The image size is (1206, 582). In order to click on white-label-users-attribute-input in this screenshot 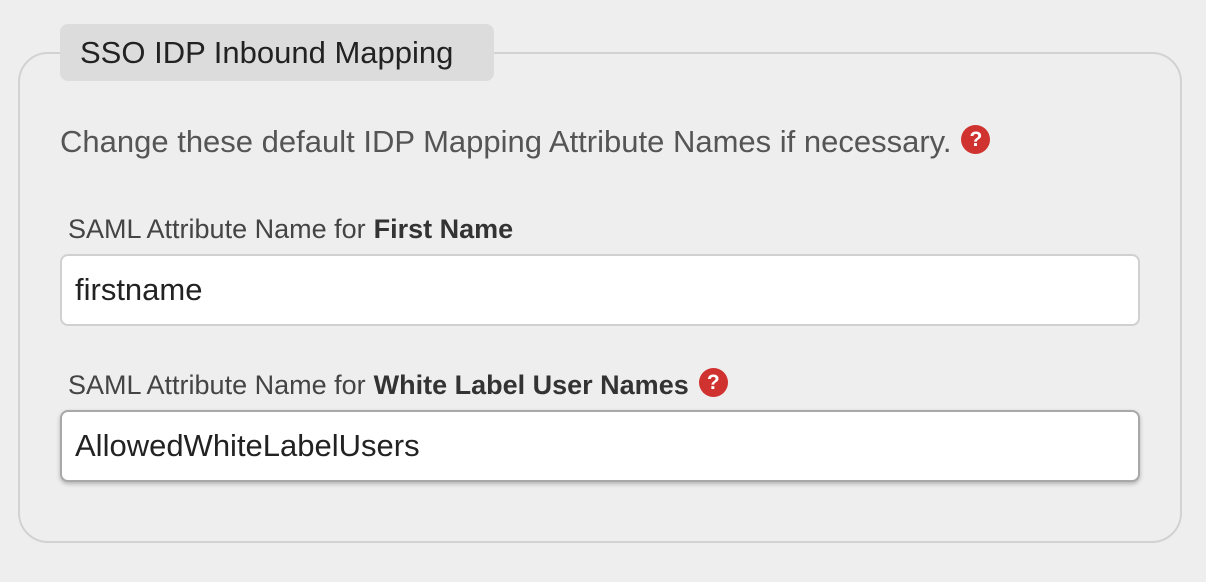, I will do `click(600, 446)`.